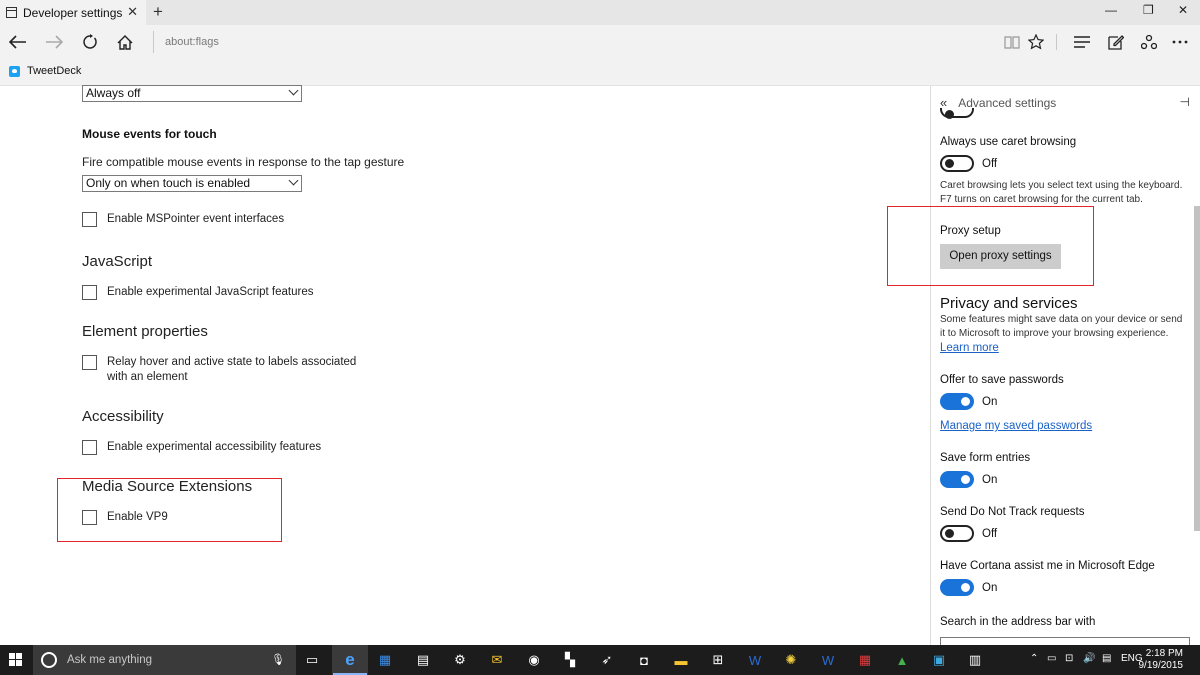  I want to click on enable-vp9-checkbox: Enable VP9, so click(229, 517).